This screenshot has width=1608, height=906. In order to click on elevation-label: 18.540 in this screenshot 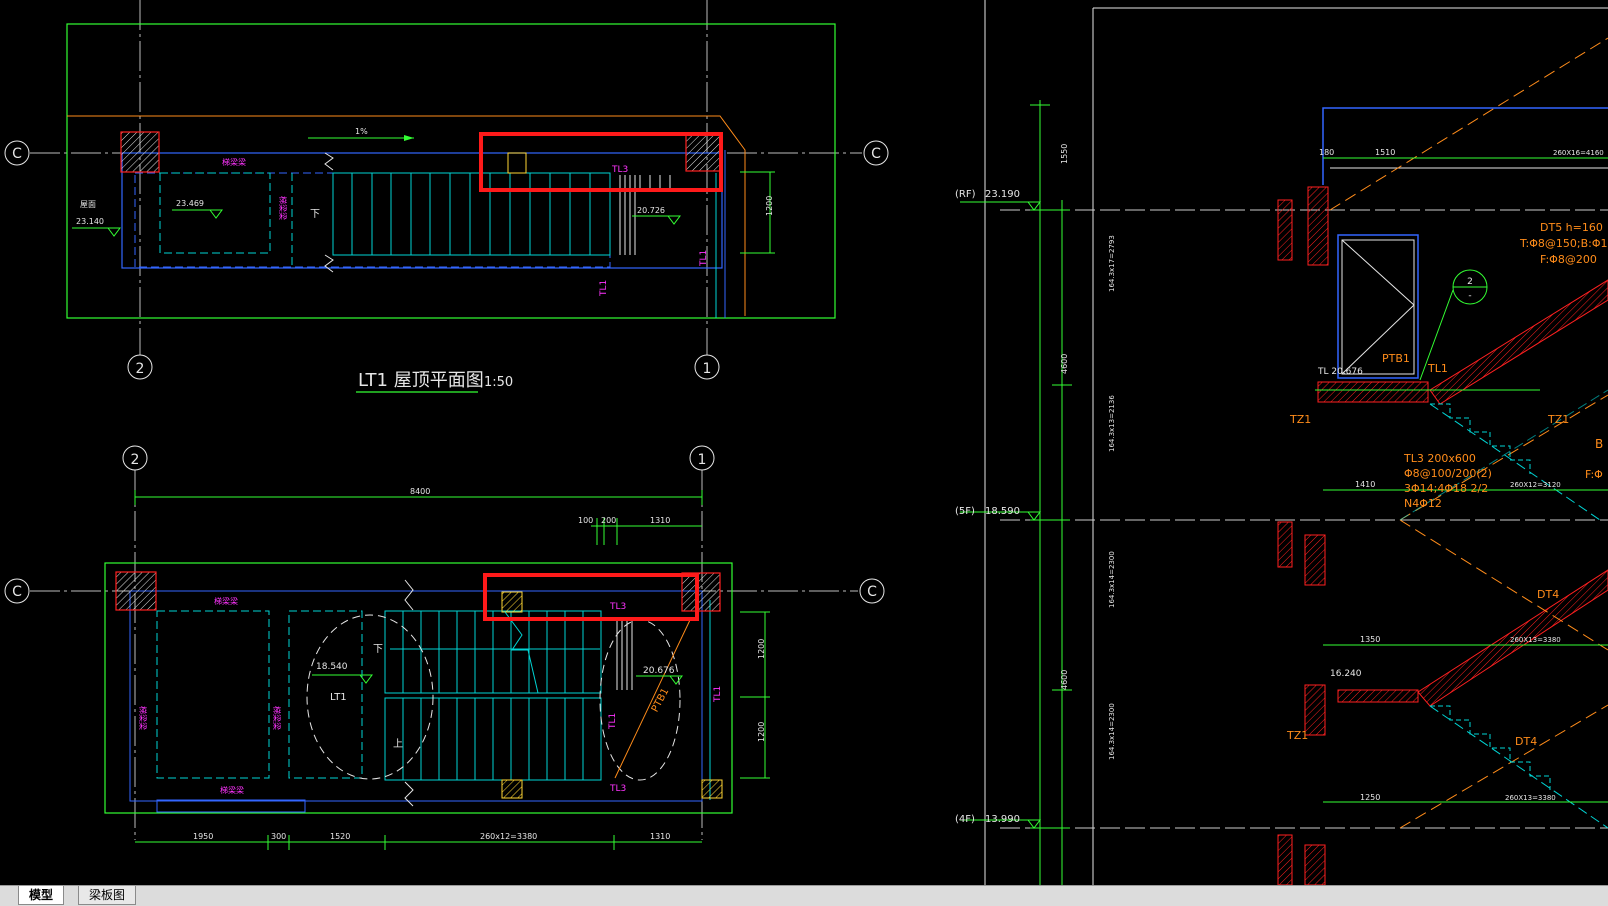, I will do `click(332, 667)`.